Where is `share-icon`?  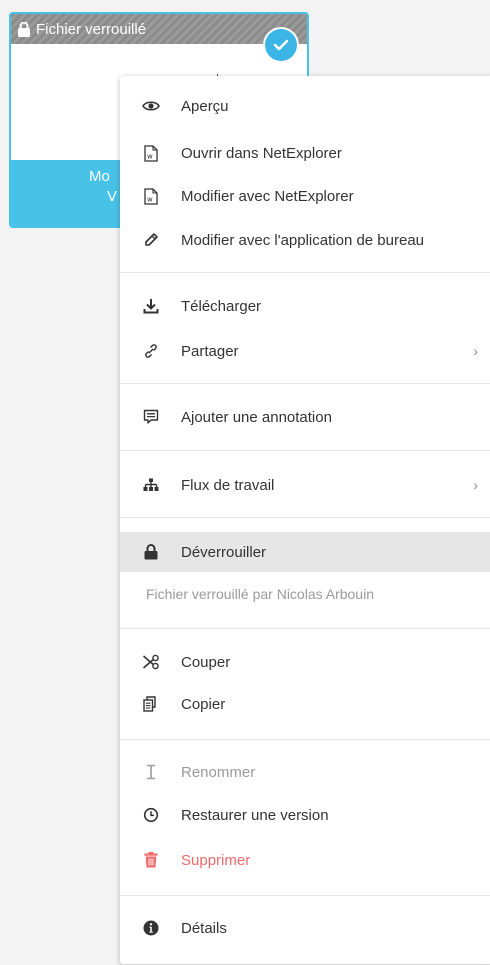
share-icon is located at coordinates (151, 351).